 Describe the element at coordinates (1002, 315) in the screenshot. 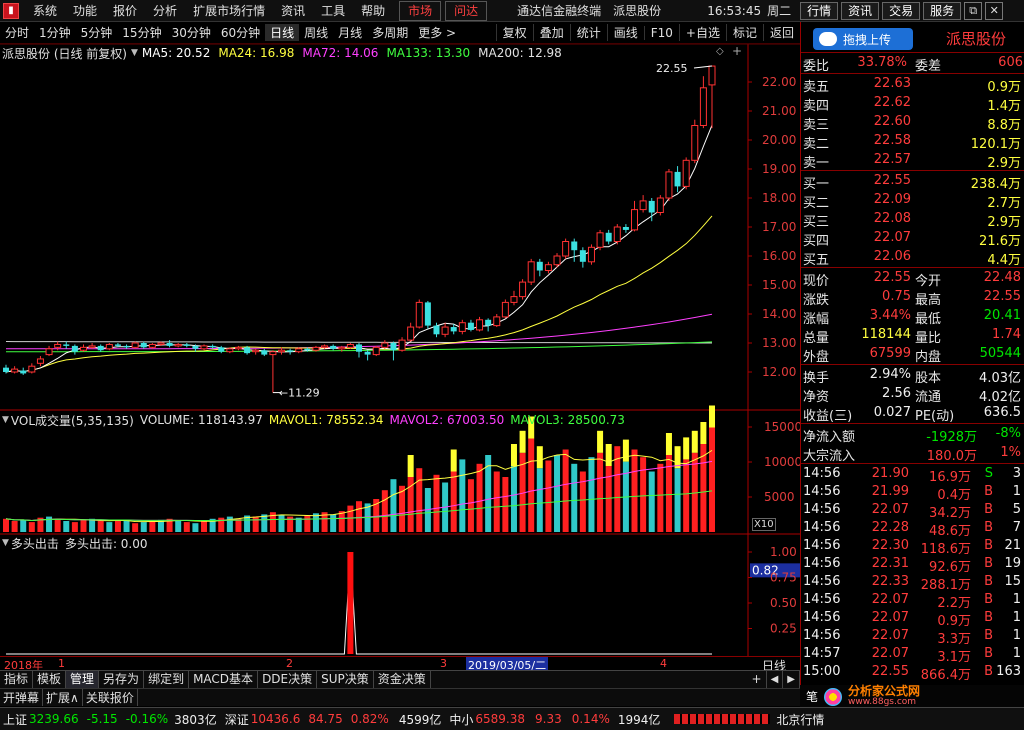

I see `stat-value: 20.41` at that location.